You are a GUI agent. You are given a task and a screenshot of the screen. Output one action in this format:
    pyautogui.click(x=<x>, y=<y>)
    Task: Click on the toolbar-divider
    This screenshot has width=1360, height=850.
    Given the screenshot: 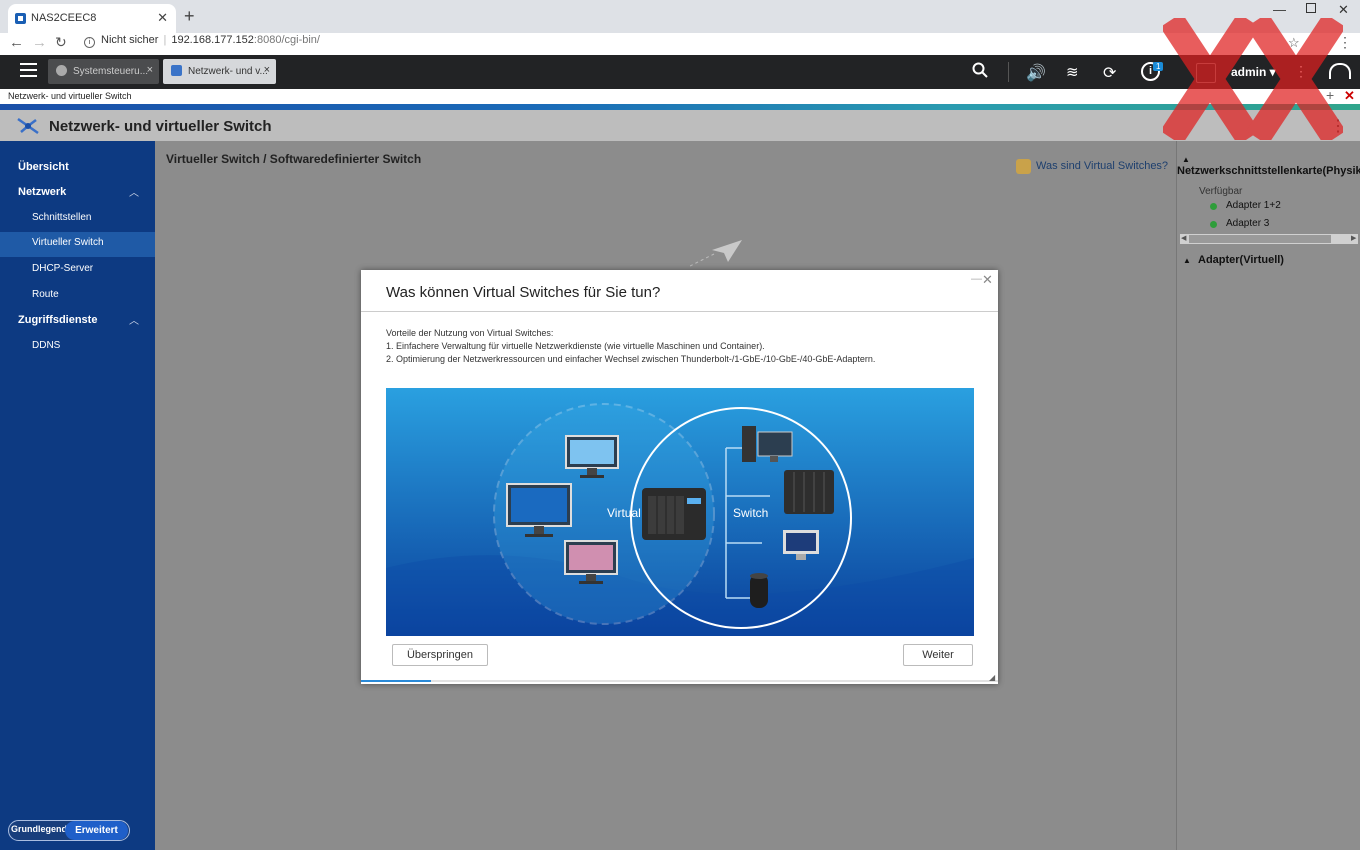 What is the action you would take?
    pyautogui.click(x=1008, y=72)
    